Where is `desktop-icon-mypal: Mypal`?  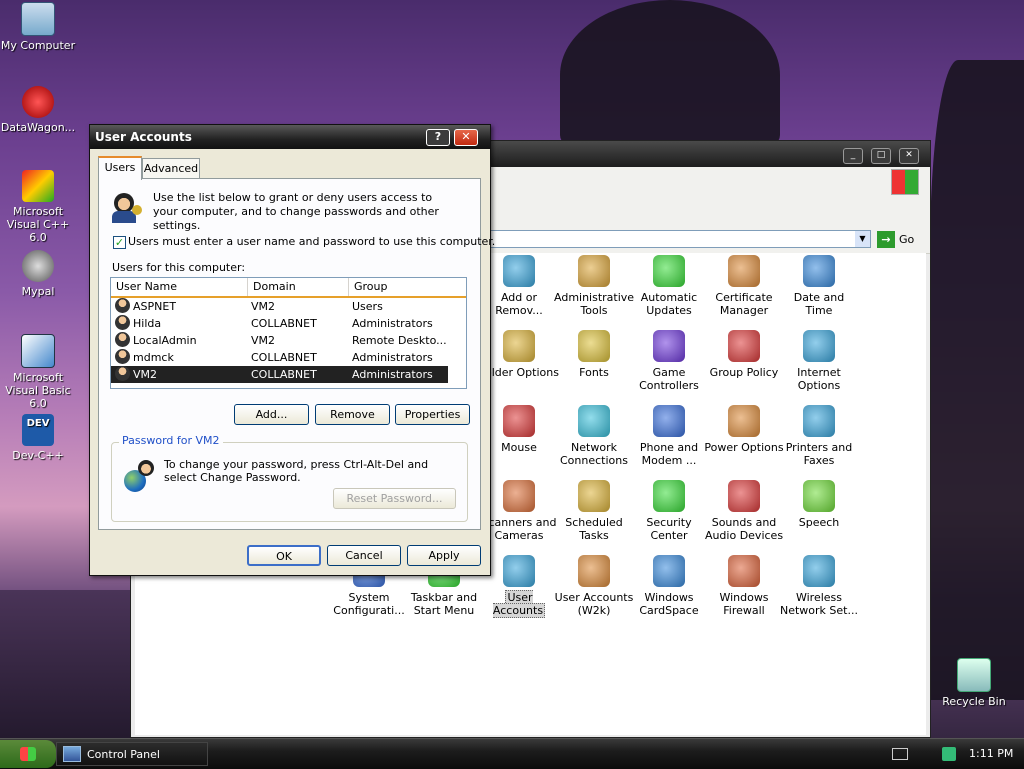
desktop-icon-mypal: Mypal is located at coordinates (39, 274).